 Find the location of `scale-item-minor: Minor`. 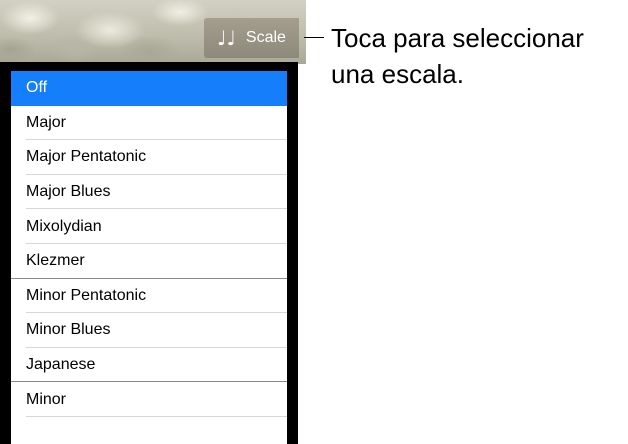

scale-item-minor: Minor is located at coordinates (149, 399).